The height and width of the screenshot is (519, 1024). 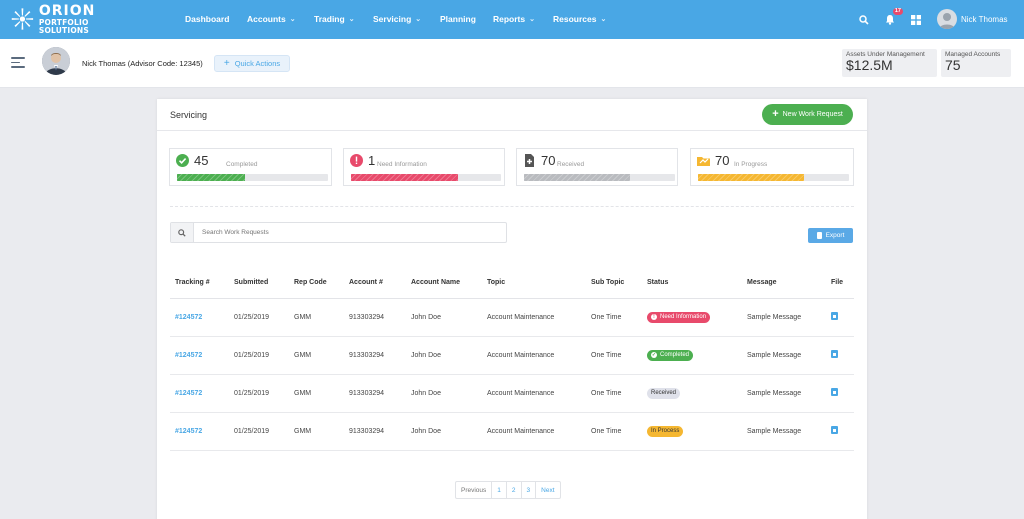 I want to click on document-icon, so click(x=819, y=235).